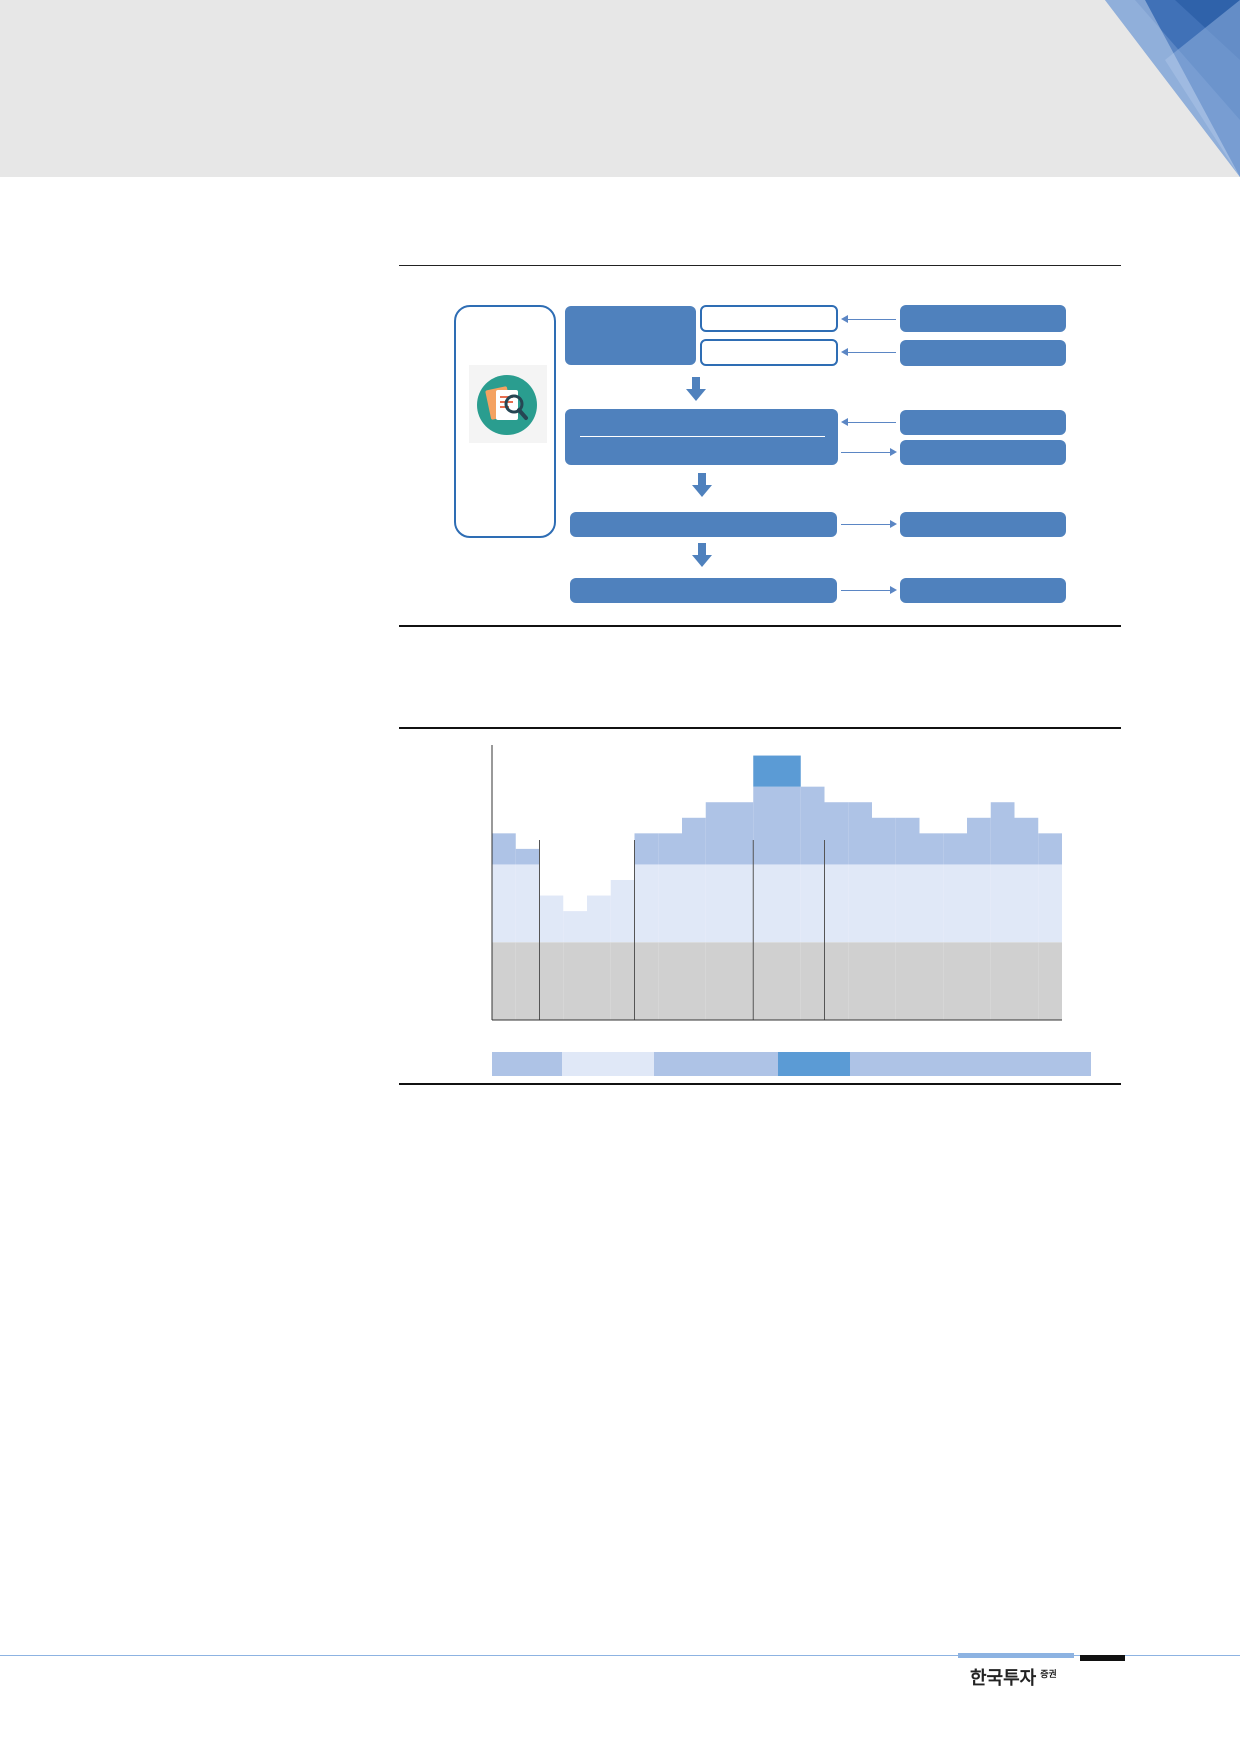 The height and width of the screenshot is (1754, 1240). Describe the element at coordinates (507, 405) in the screenshot. I see `document-search-icon` at that location.